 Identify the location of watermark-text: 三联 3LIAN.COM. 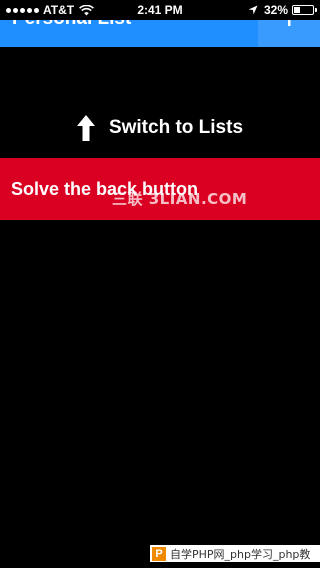
(180, 199).